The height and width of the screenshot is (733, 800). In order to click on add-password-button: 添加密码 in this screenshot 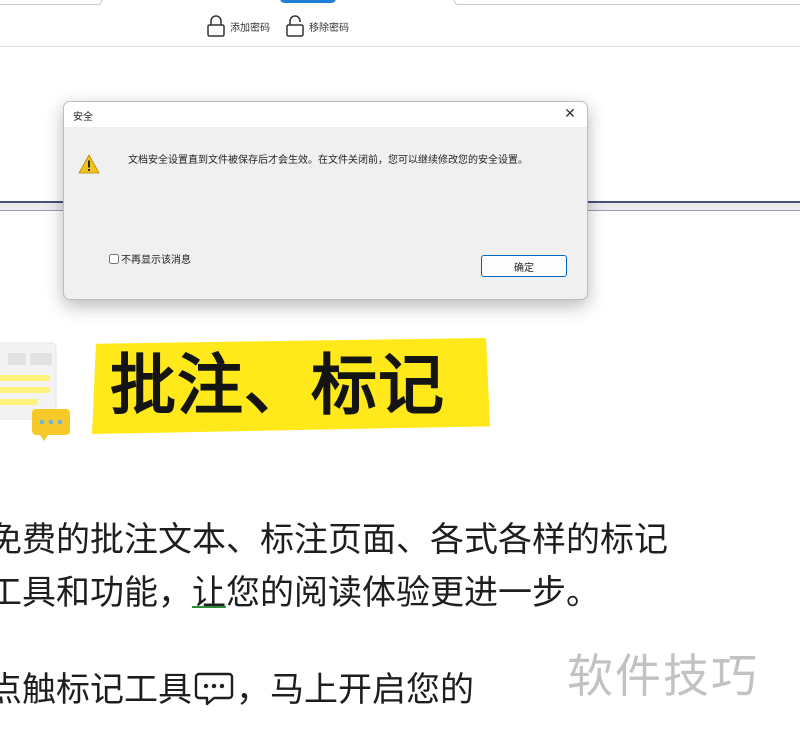, I will do `click(237, 26)`.